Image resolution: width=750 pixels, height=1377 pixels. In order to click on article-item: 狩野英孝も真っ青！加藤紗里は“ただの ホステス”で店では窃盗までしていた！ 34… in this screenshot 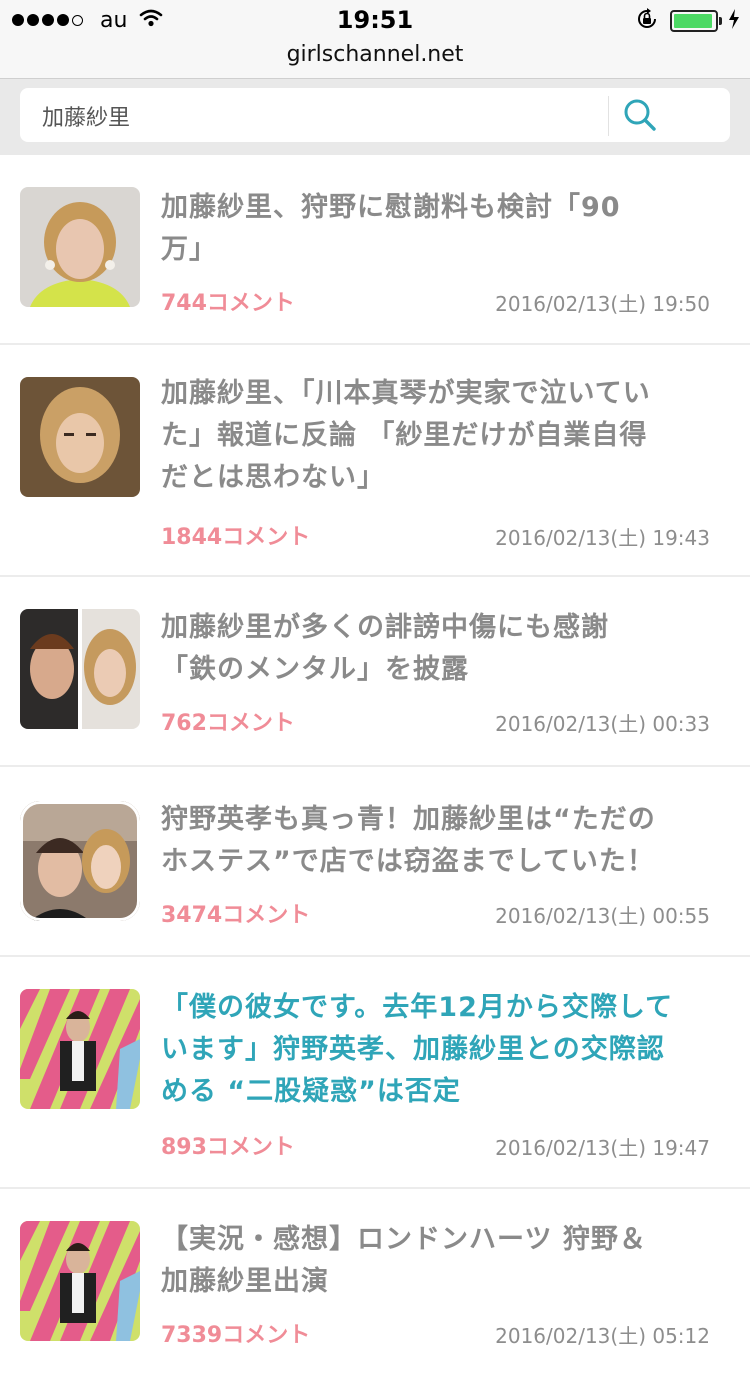, I will do `click(375, 862)`.